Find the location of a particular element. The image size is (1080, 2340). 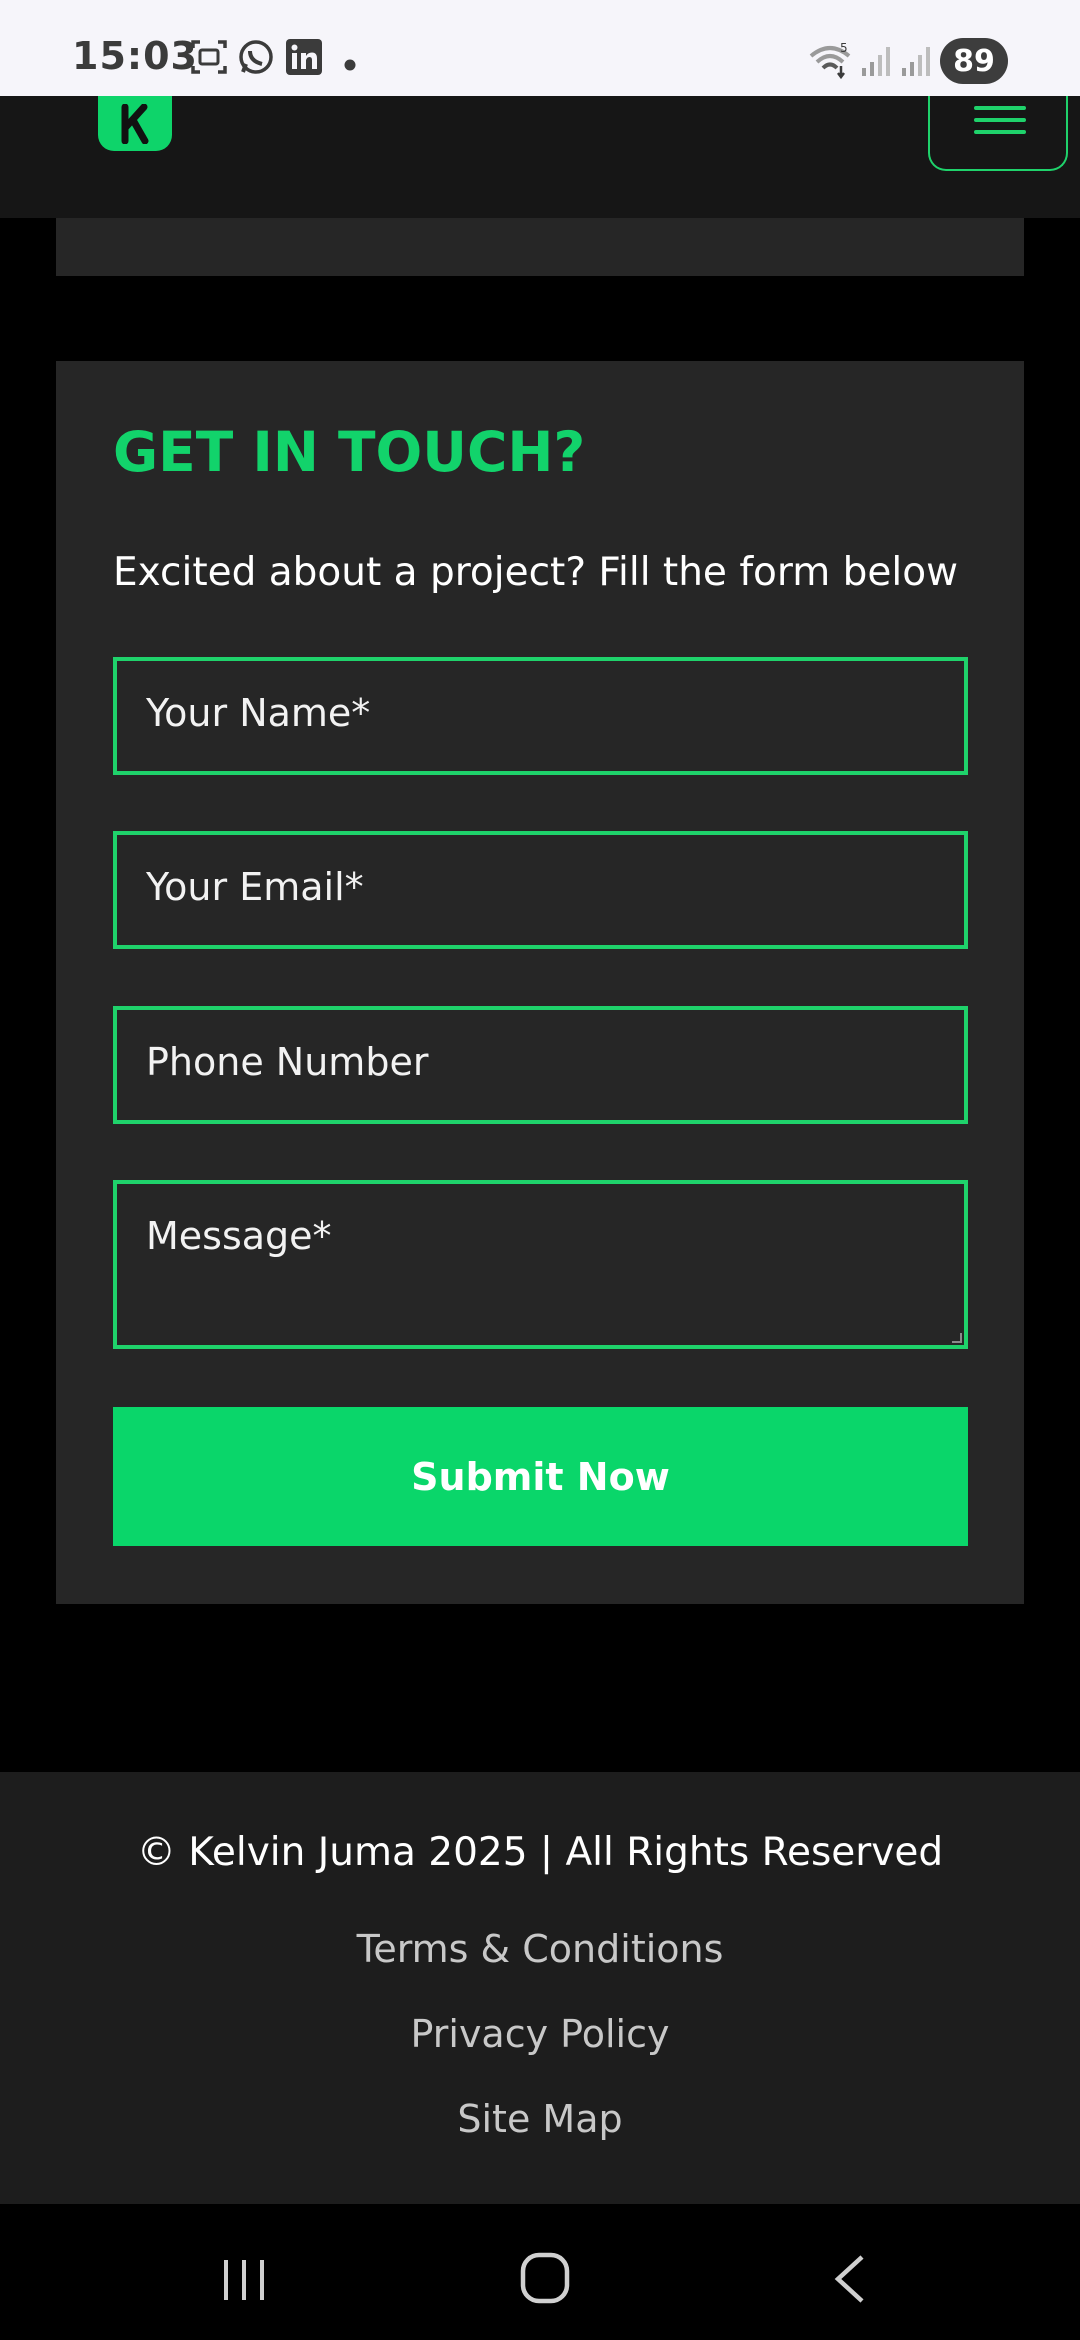

name-field-placeholder: Your Name* is located at coordinates (258, 713).